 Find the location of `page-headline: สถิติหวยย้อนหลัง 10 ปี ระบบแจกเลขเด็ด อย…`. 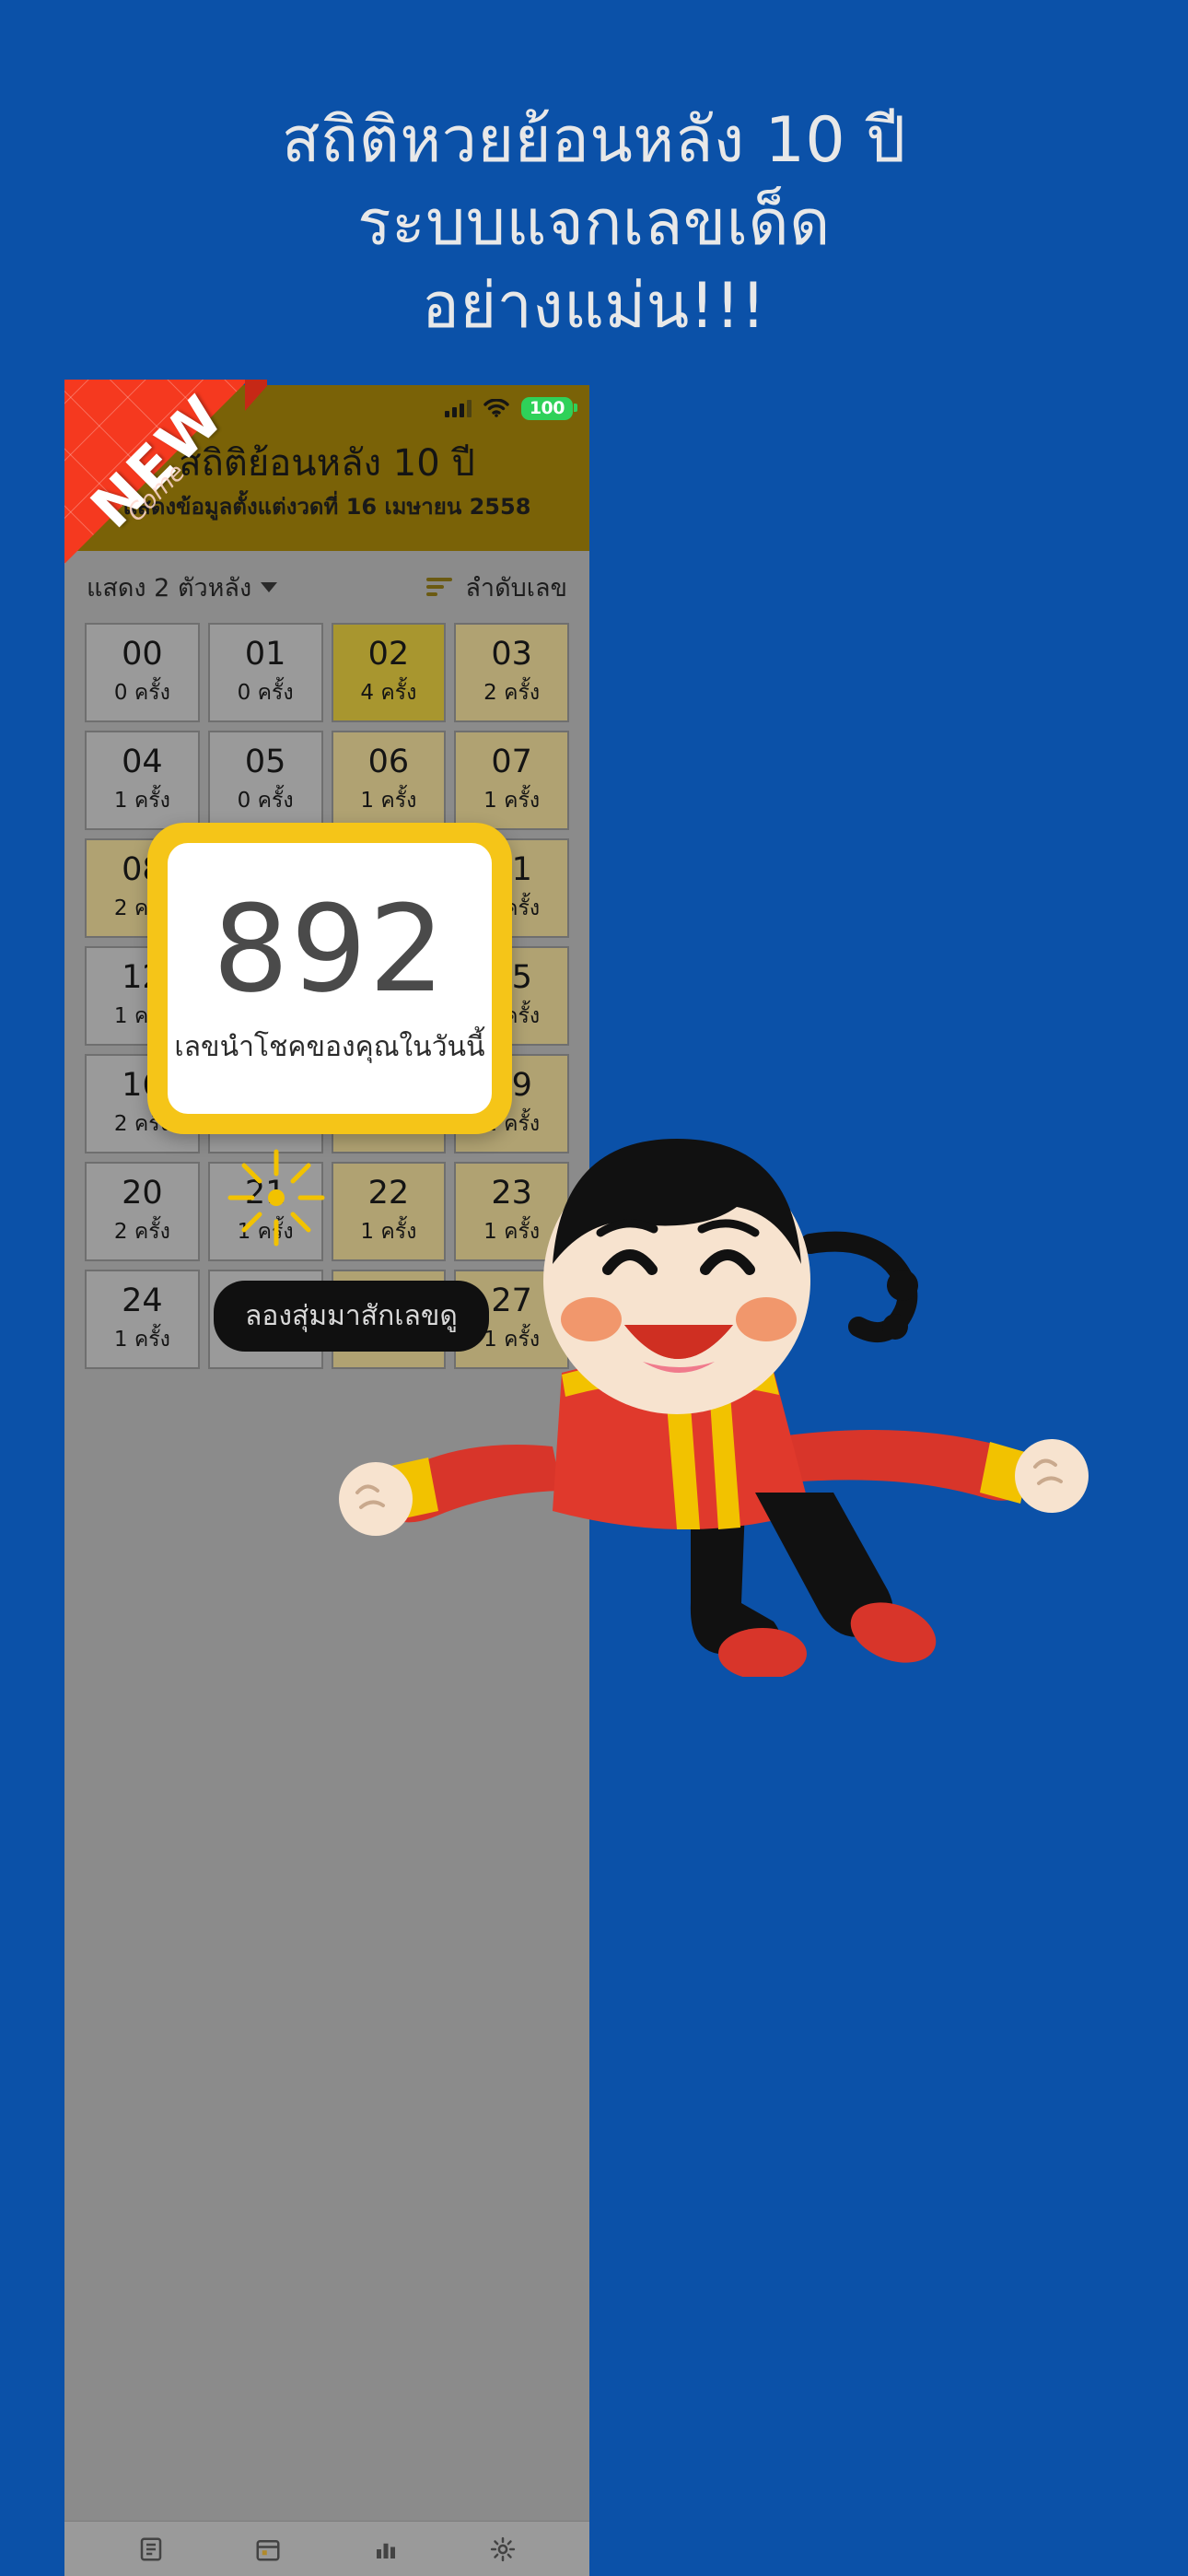

page-headline: สถิติหวยย้อนหลัง 10 ปี ระบบแจกเลขเด็ด อย… is located at coordinates (594, 223).